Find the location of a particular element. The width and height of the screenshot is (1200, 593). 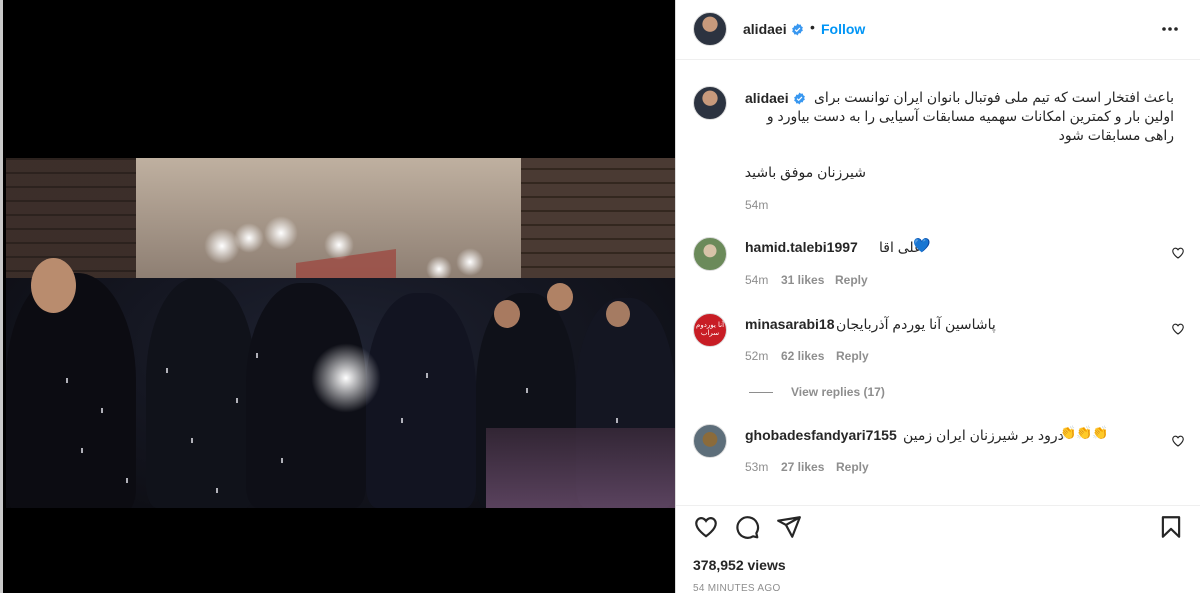

comment-time: 54m is located at coordinates (756, 280).